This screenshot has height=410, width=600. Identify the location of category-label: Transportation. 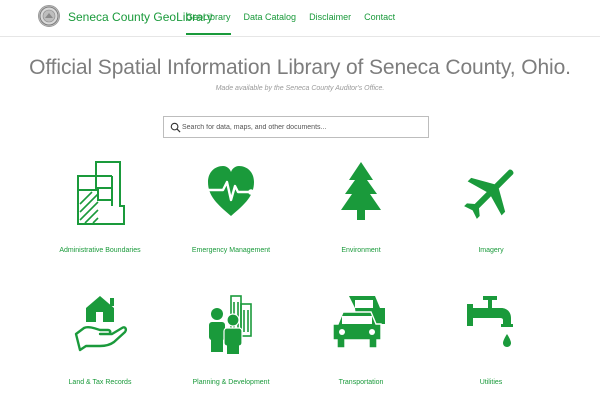
(361, 382).